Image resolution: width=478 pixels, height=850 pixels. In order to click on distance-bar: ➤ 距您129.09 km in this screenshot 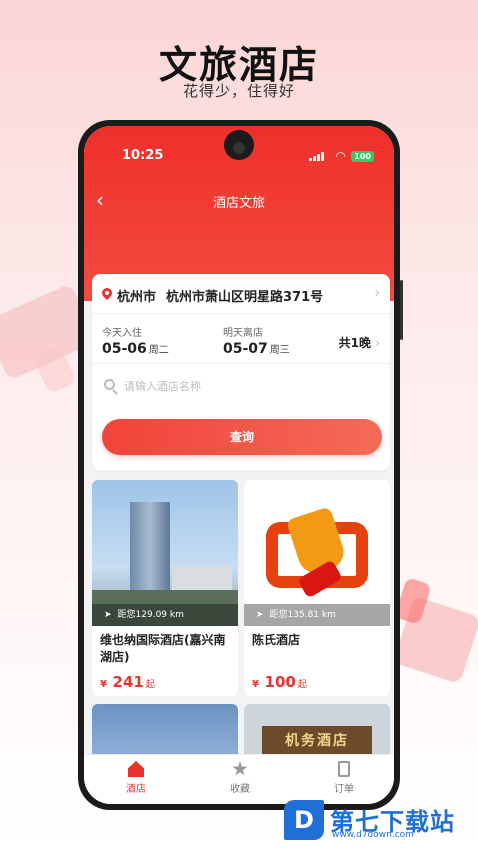, I will do `click(165, 615)`.